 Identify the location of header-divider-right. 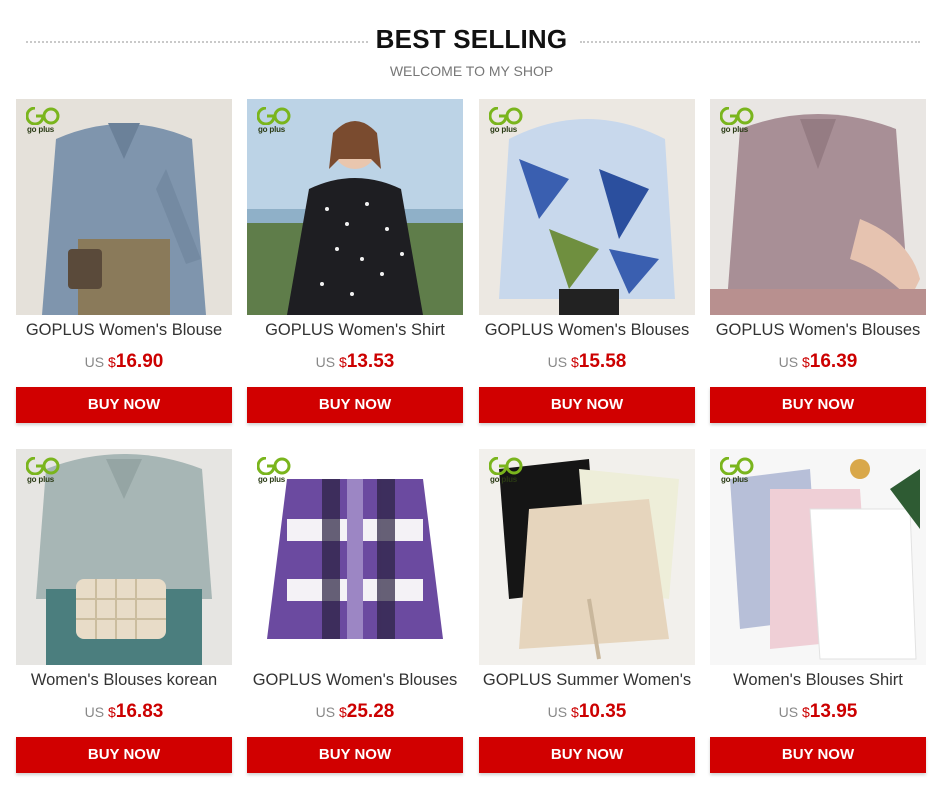
(750, 42).